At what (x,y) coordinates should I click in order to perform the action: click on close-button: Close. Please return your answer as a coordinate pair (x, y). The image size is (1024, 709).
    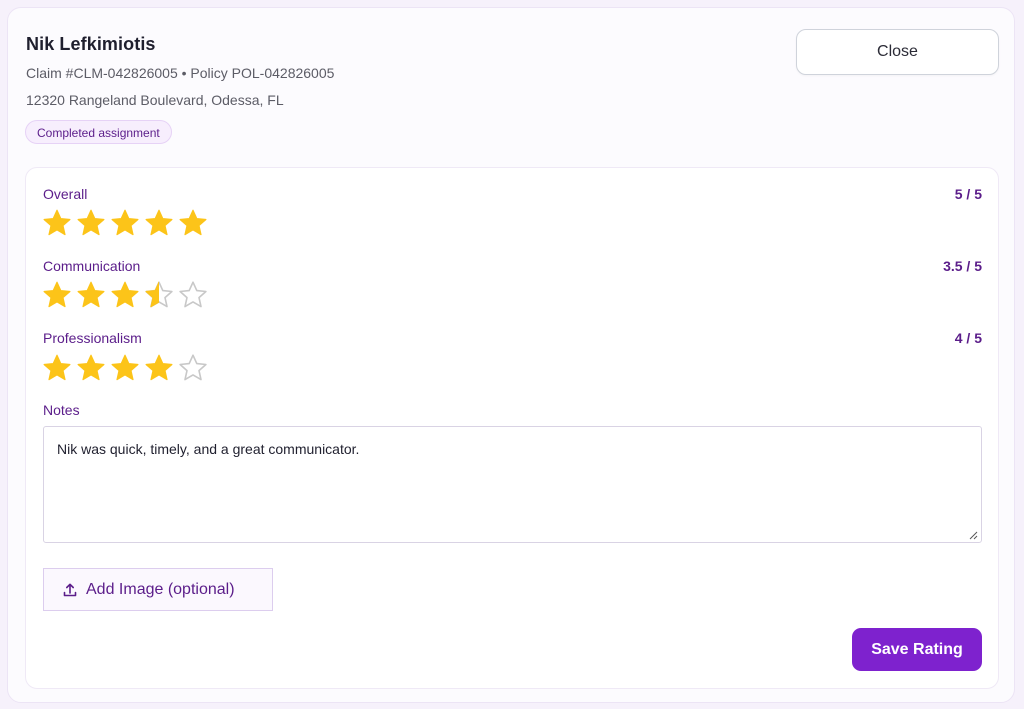
    Looking at the image, I should click on (897, 52).